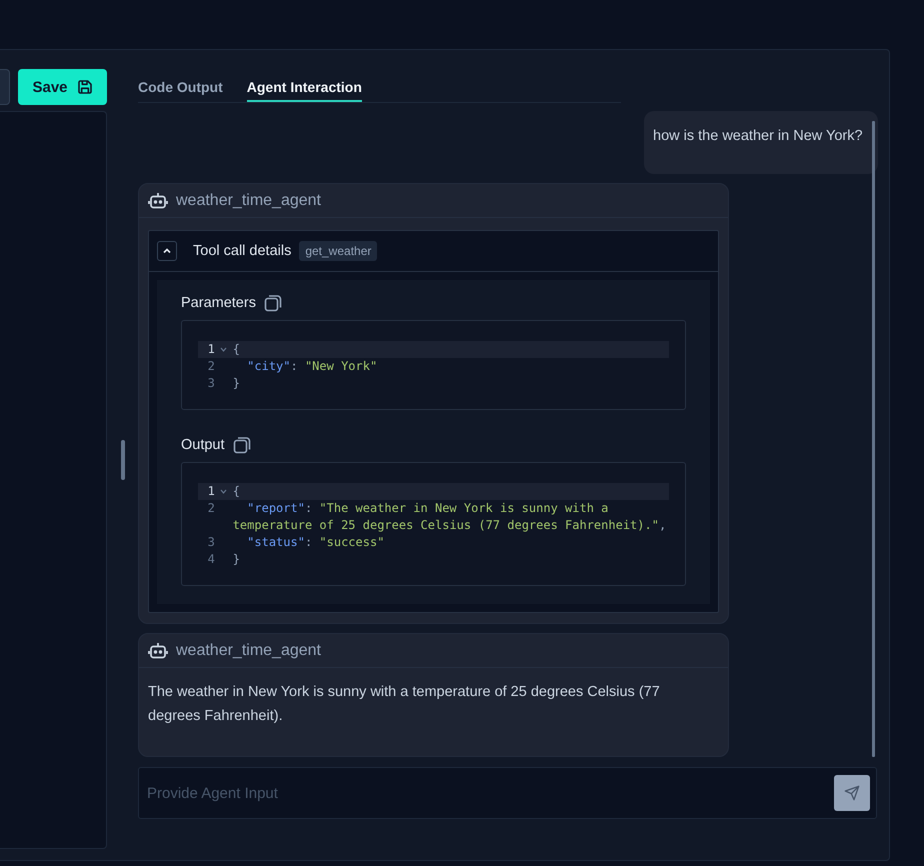 The image size is (924, 866). I want to click on code-line: "status": "success", so click(316, 542).